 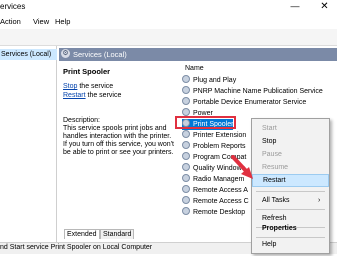 I want to click on restart-suffix: the service, so click(x=103, y=95).